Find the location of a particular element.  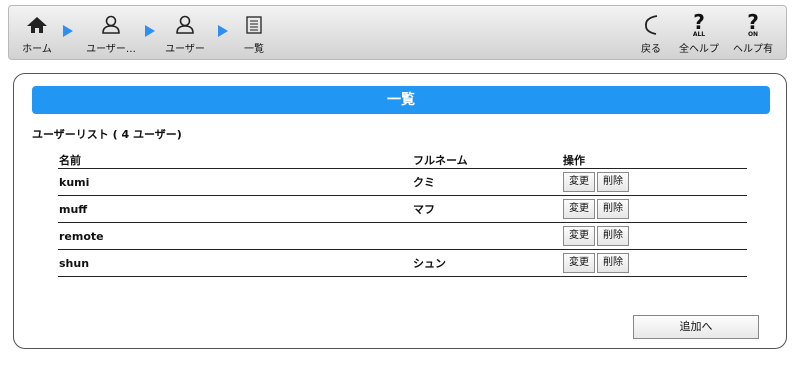

user-list-caption: ユーザーリスト ( 4 ユーザー) is located at coordinates (107, 134).